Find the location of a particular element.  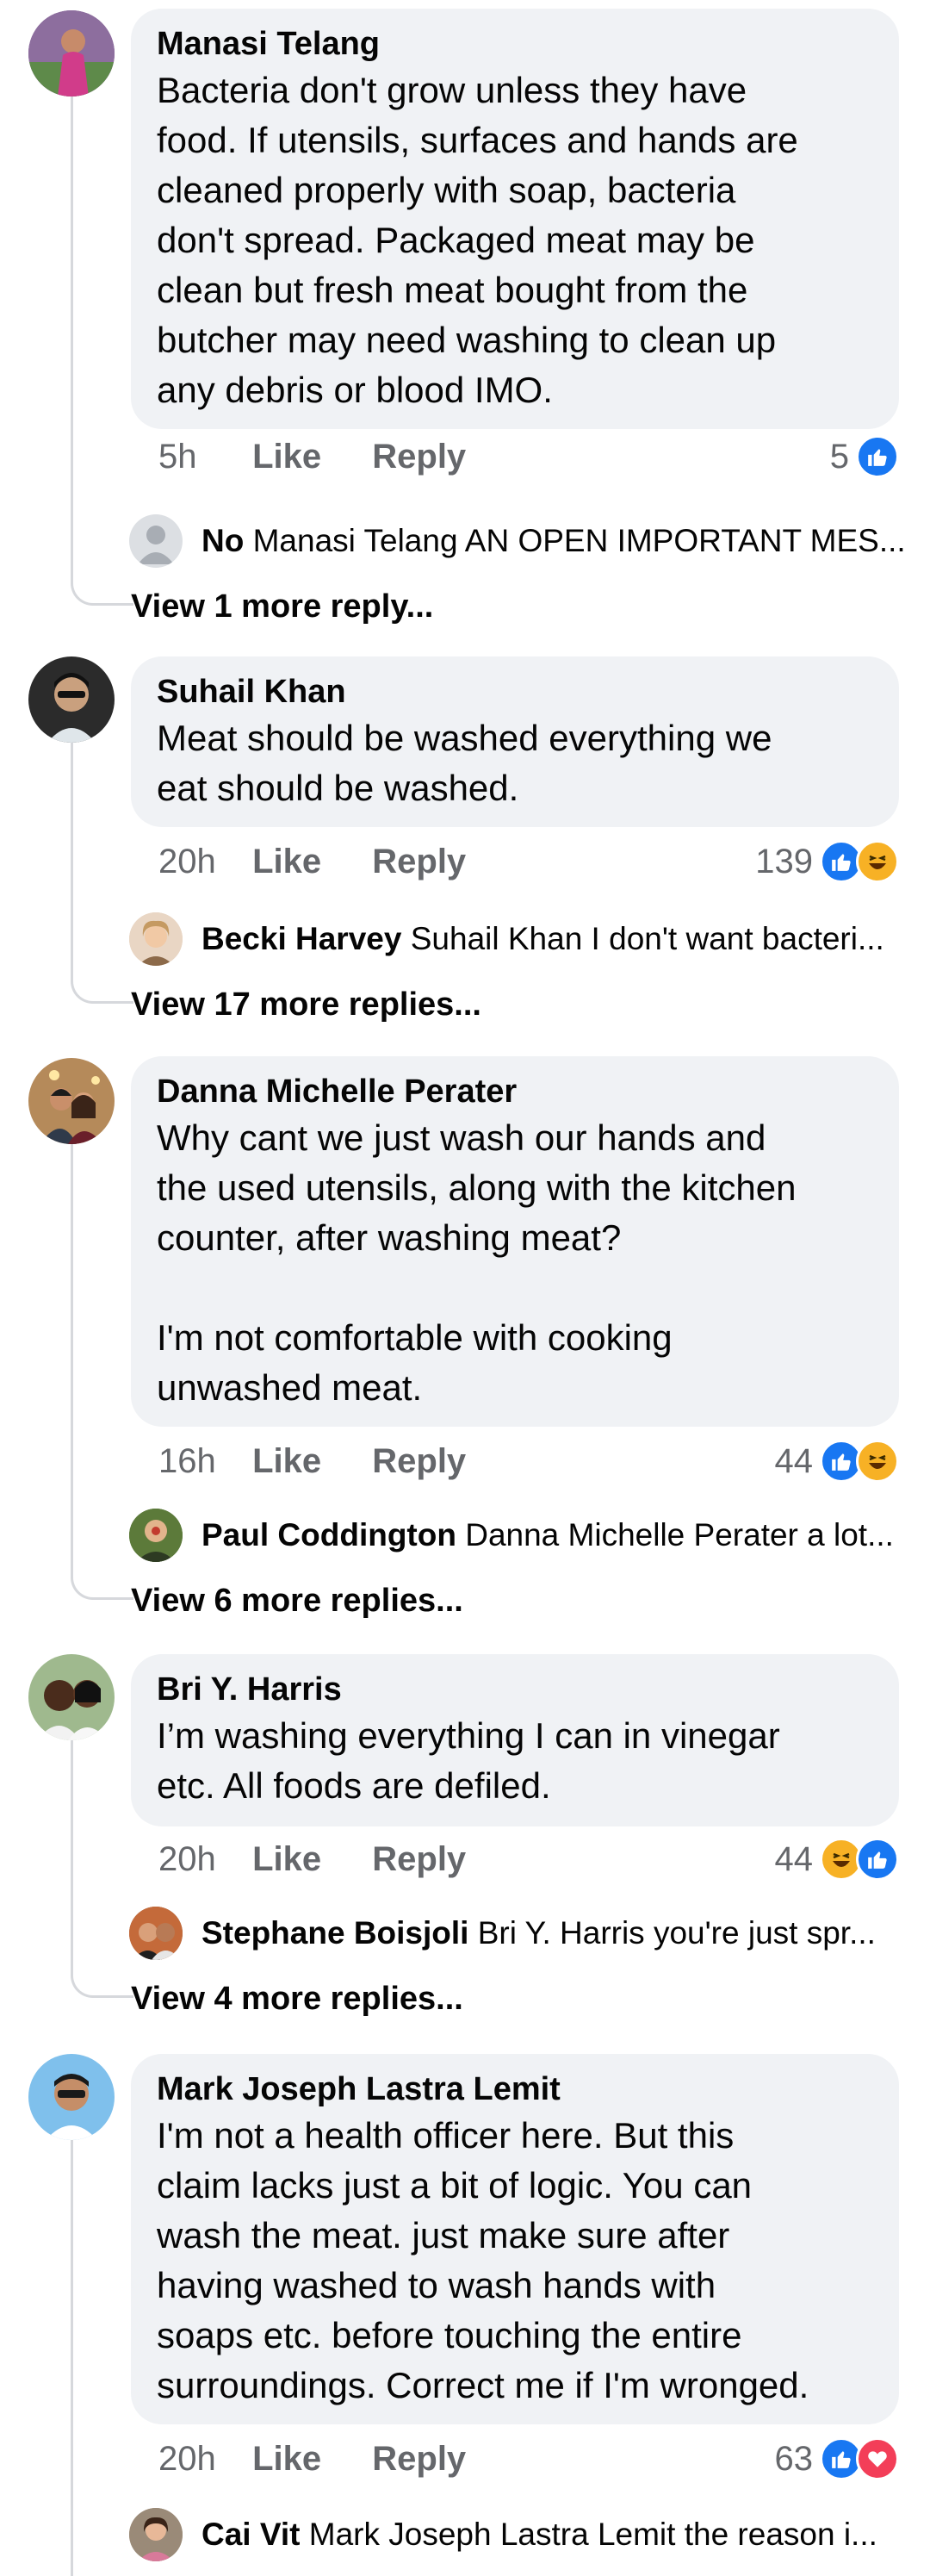

reaction-summary: 63 is located at coordinates (837, 2459).